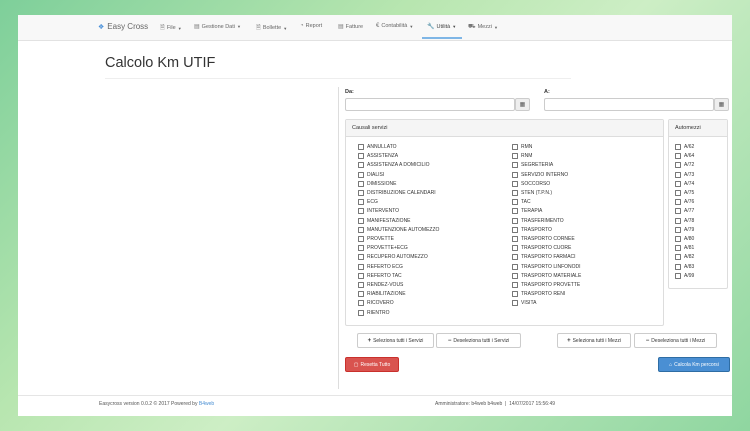 This screenshot has height=431, width=750. Describe the element at coordinates (123, 26) in the screenshot. I see `brand: ❖ Easy Cross` at that location.